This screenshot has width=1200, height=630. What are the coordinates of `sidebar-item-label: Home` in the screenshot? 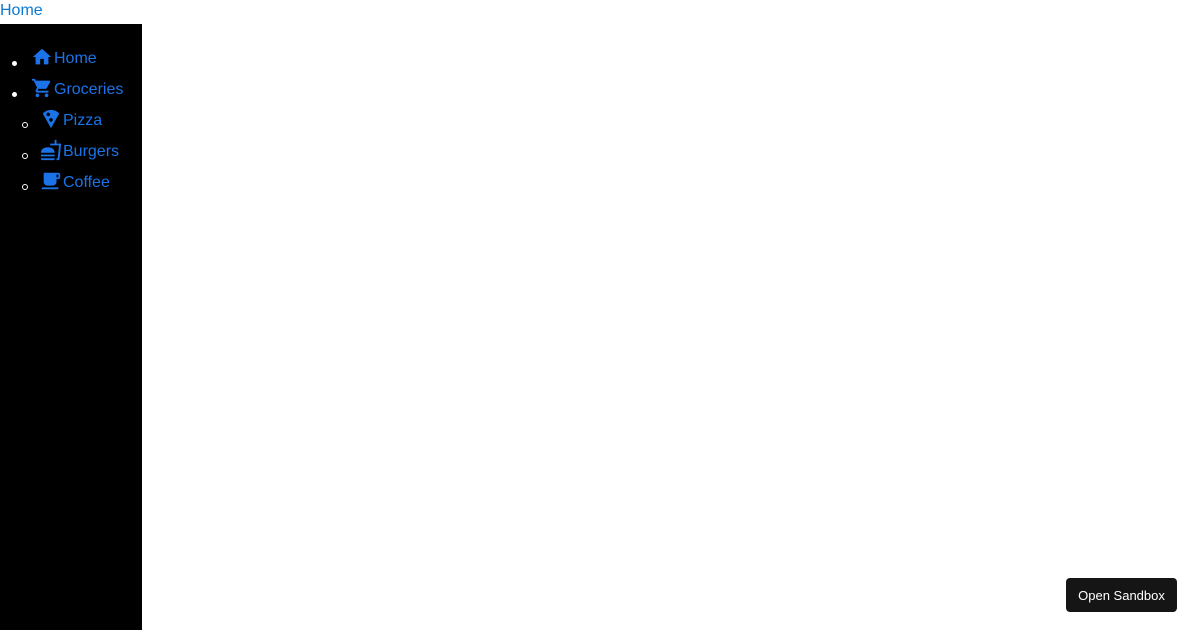 It's located at (75, 58).